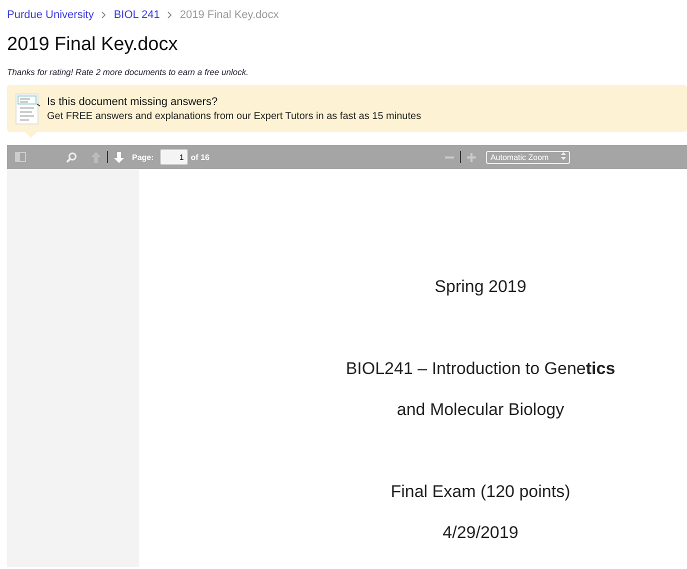  What do you see at coordinates (20, 157) in the screenshot?
I see `sidebar-toggle-icon` at bounding box center [20, 157].